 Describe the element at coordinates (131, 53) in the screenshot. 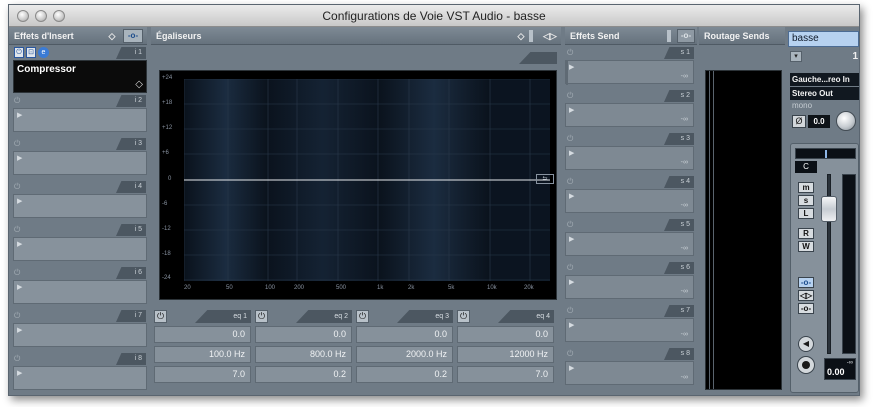

I see `insert-slot-label: i 1` at that location.